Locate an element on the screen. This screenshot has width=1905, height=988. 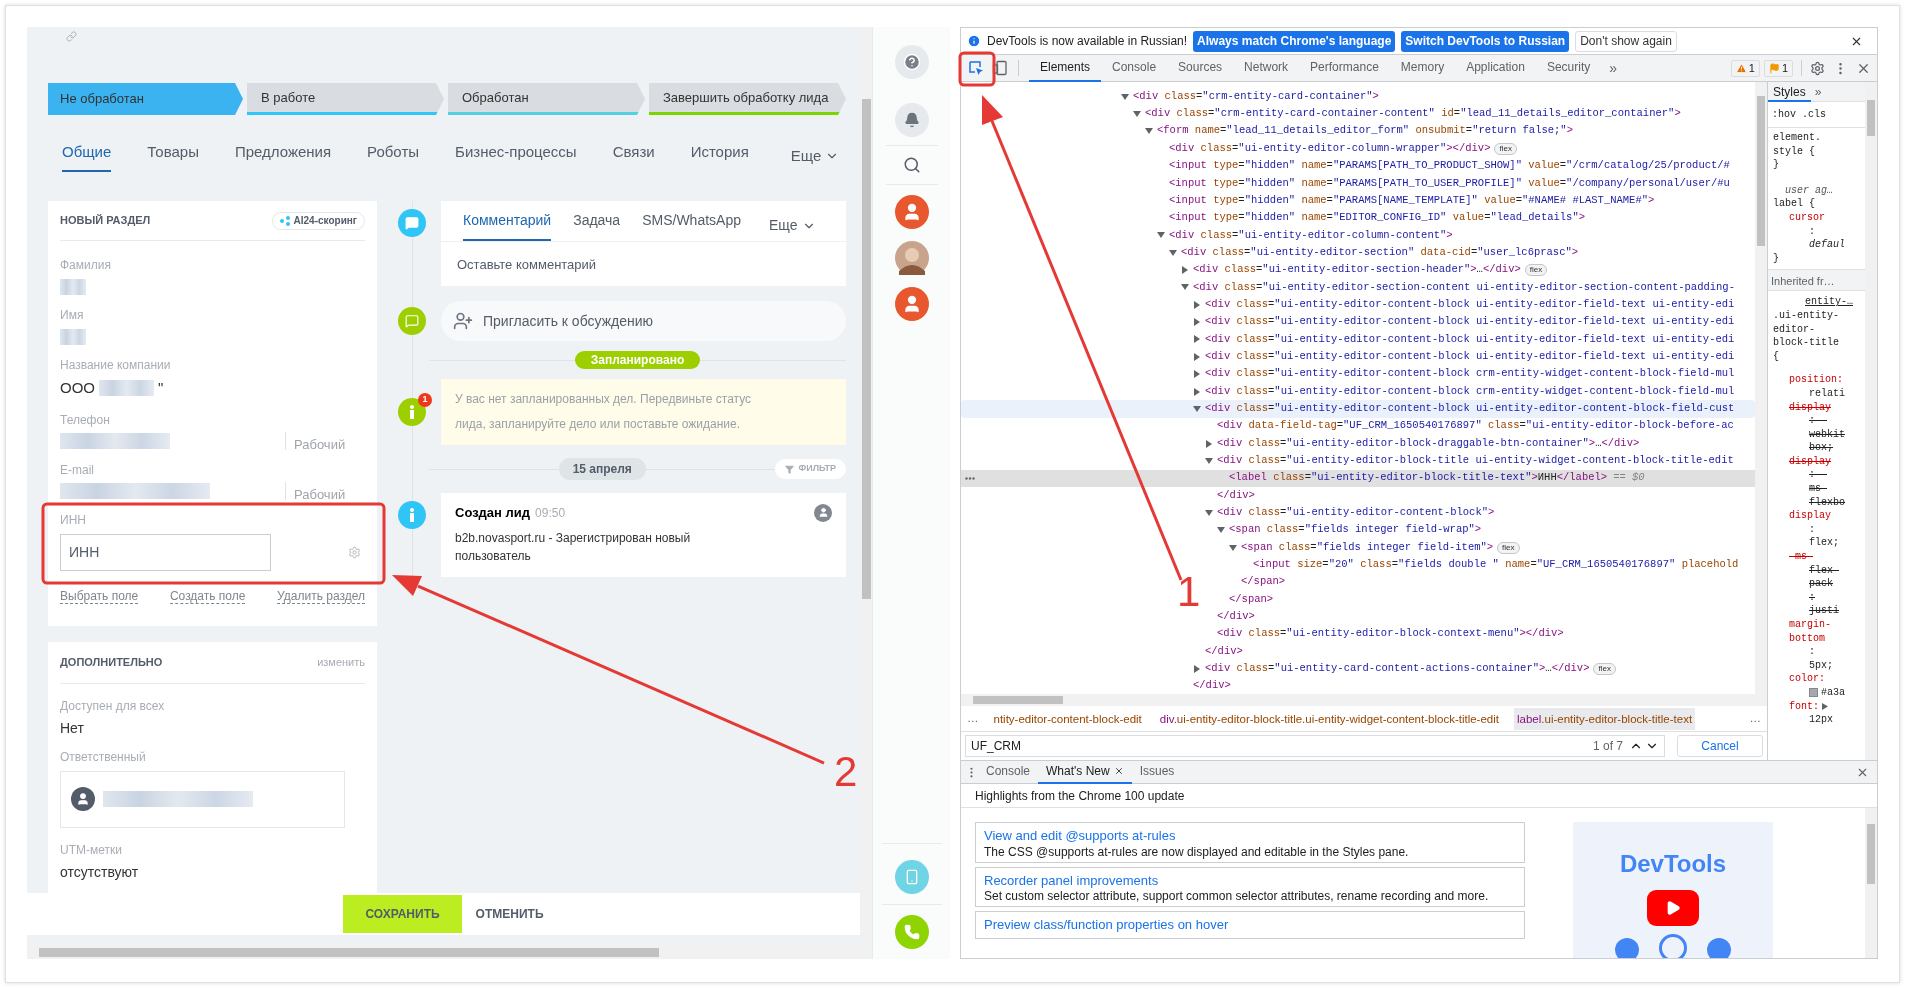
dom-tree-row: <span class="fields integer field-item"> flex is located at coordinates (1358, 547).